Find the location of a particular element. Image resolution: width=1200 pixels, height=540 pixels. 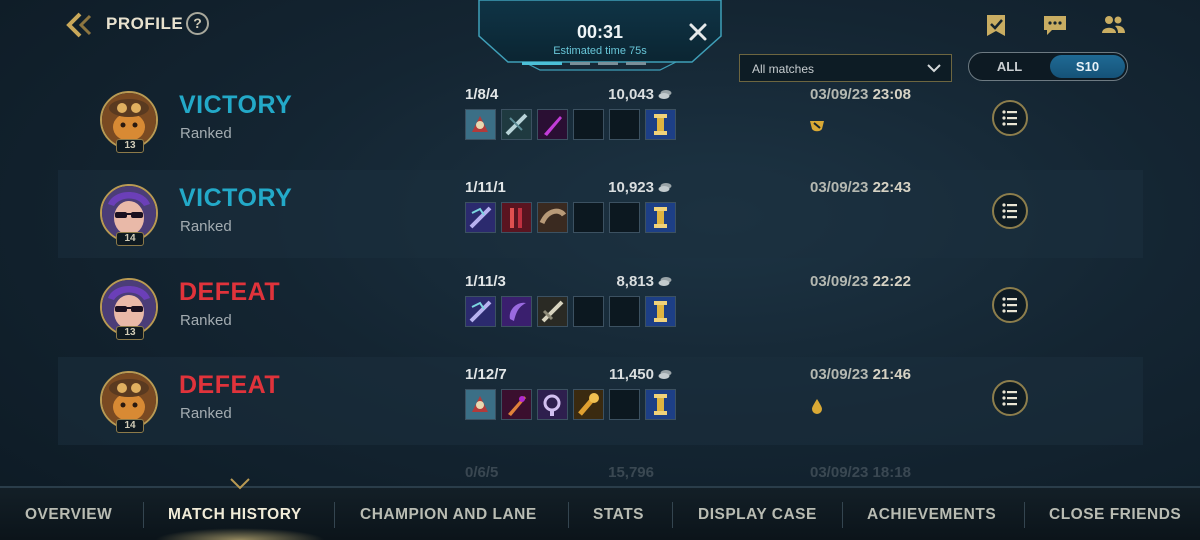

season-option-s10: S10 is located at coordinates (1087, 66).